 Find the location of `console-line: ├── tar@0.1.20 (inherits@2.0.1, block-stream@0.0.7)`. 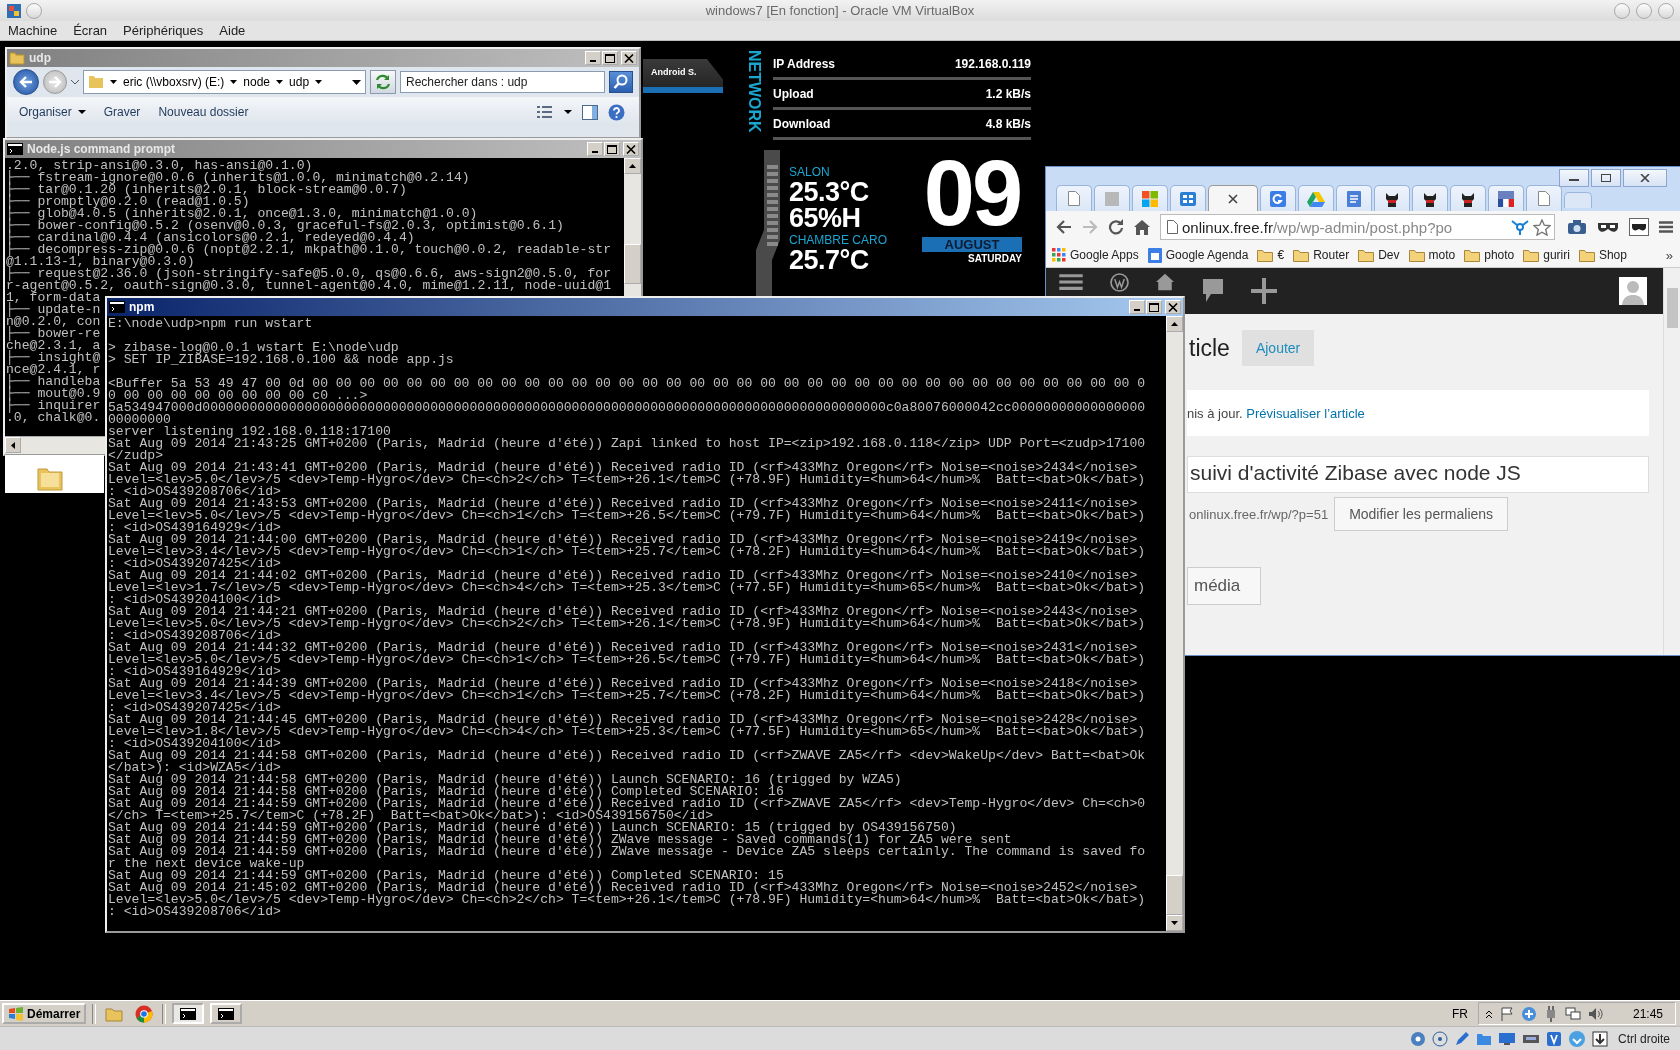

console-line: ├── tar@0.1.20 (inherits@2.0.1, block-stream@0.0.7) is located at coordinates (206, 190).